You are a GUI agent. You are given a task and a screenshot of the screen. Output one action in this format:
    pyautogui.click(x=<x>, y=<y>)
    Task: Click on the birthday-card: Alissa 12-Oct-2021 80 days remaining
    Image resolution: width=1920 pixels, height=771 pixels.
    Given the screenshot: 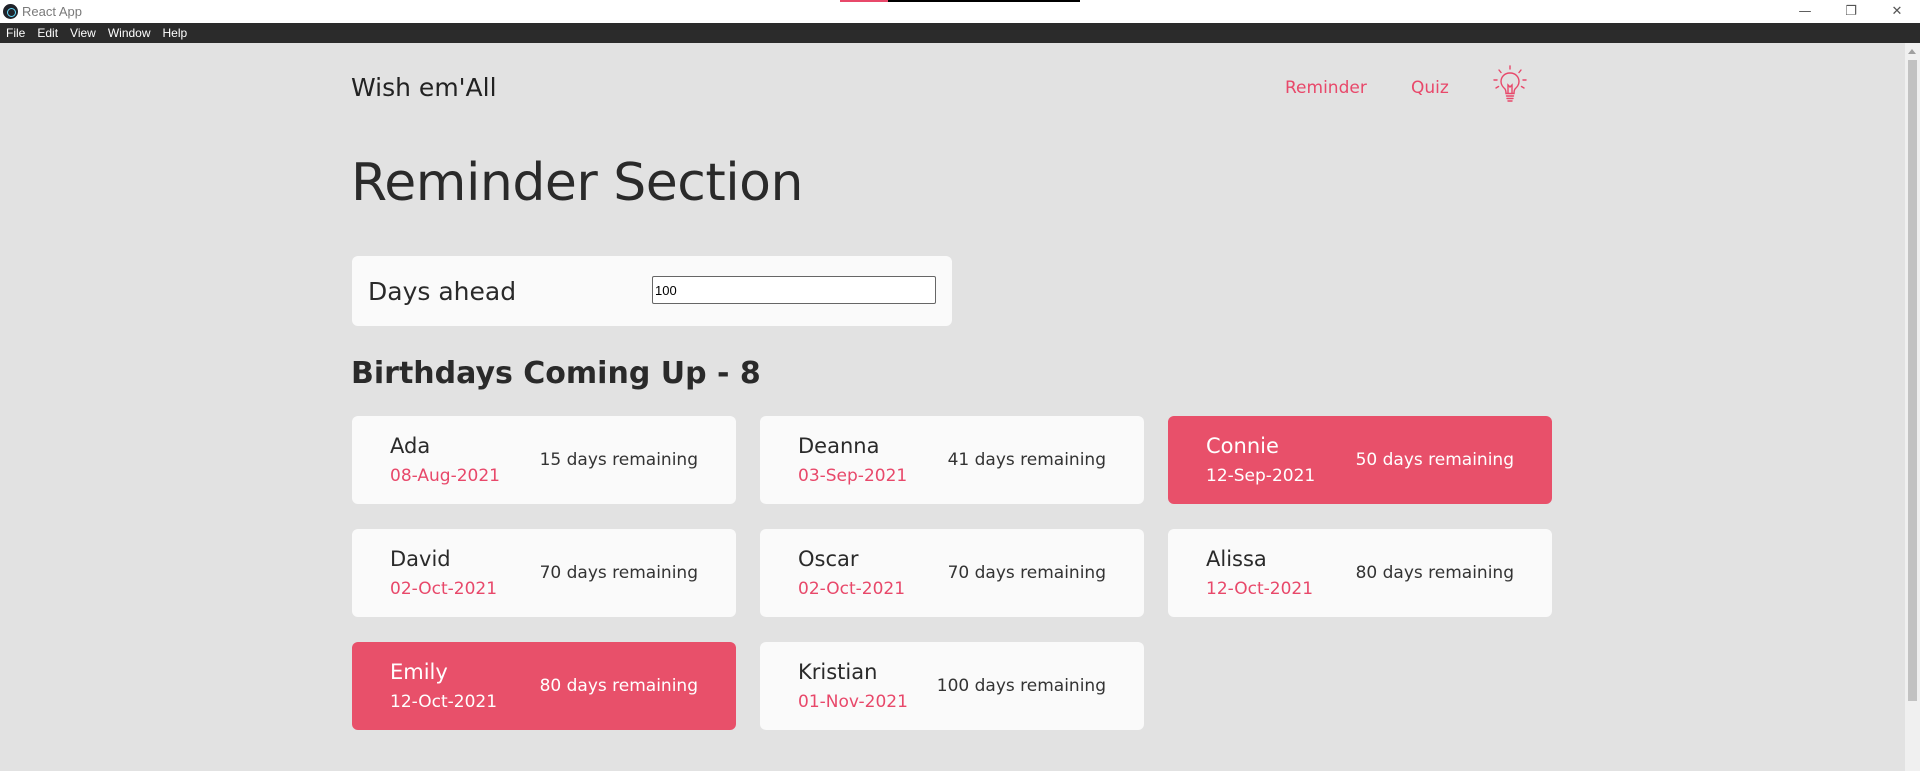 What is the action you would take?
    pyautogui.click(x=1360, y=573)
    